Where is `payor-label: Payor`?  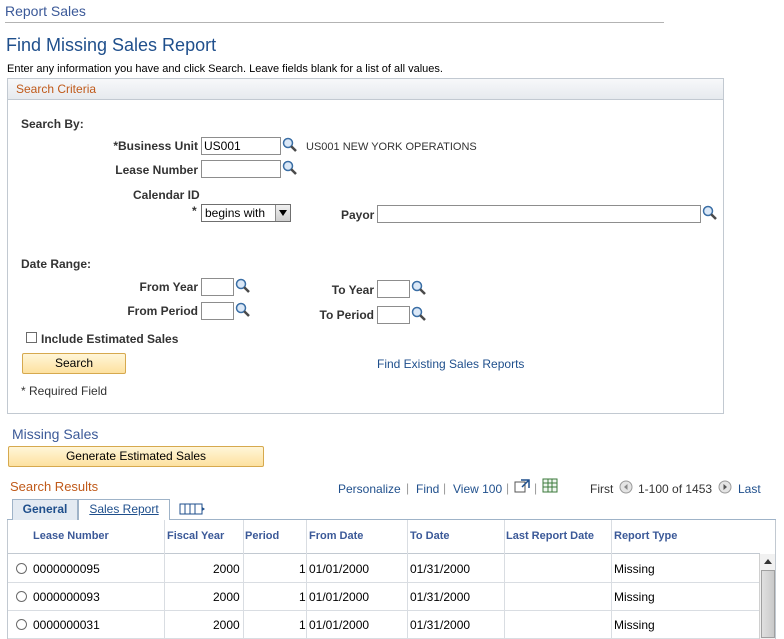 payor-label: Payor is located at coordinates (358, 215).